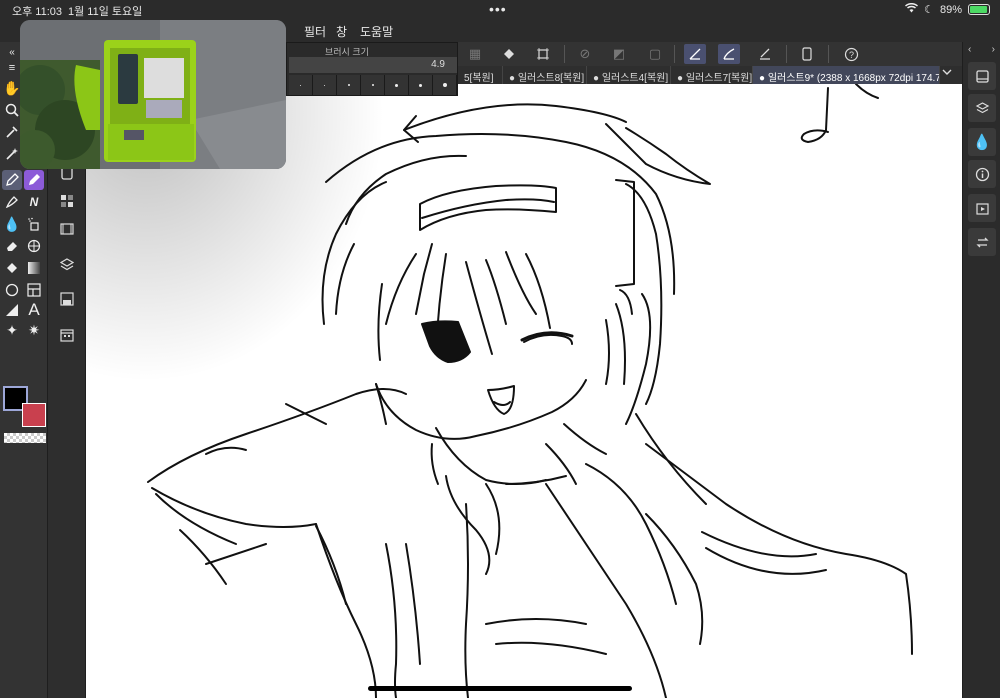 The width and height of the screenshot is (1000, 698). Describe the element at coordinates (480, 75) in the screenshot. I see `tab-document-5: 5[복원]` at that location.